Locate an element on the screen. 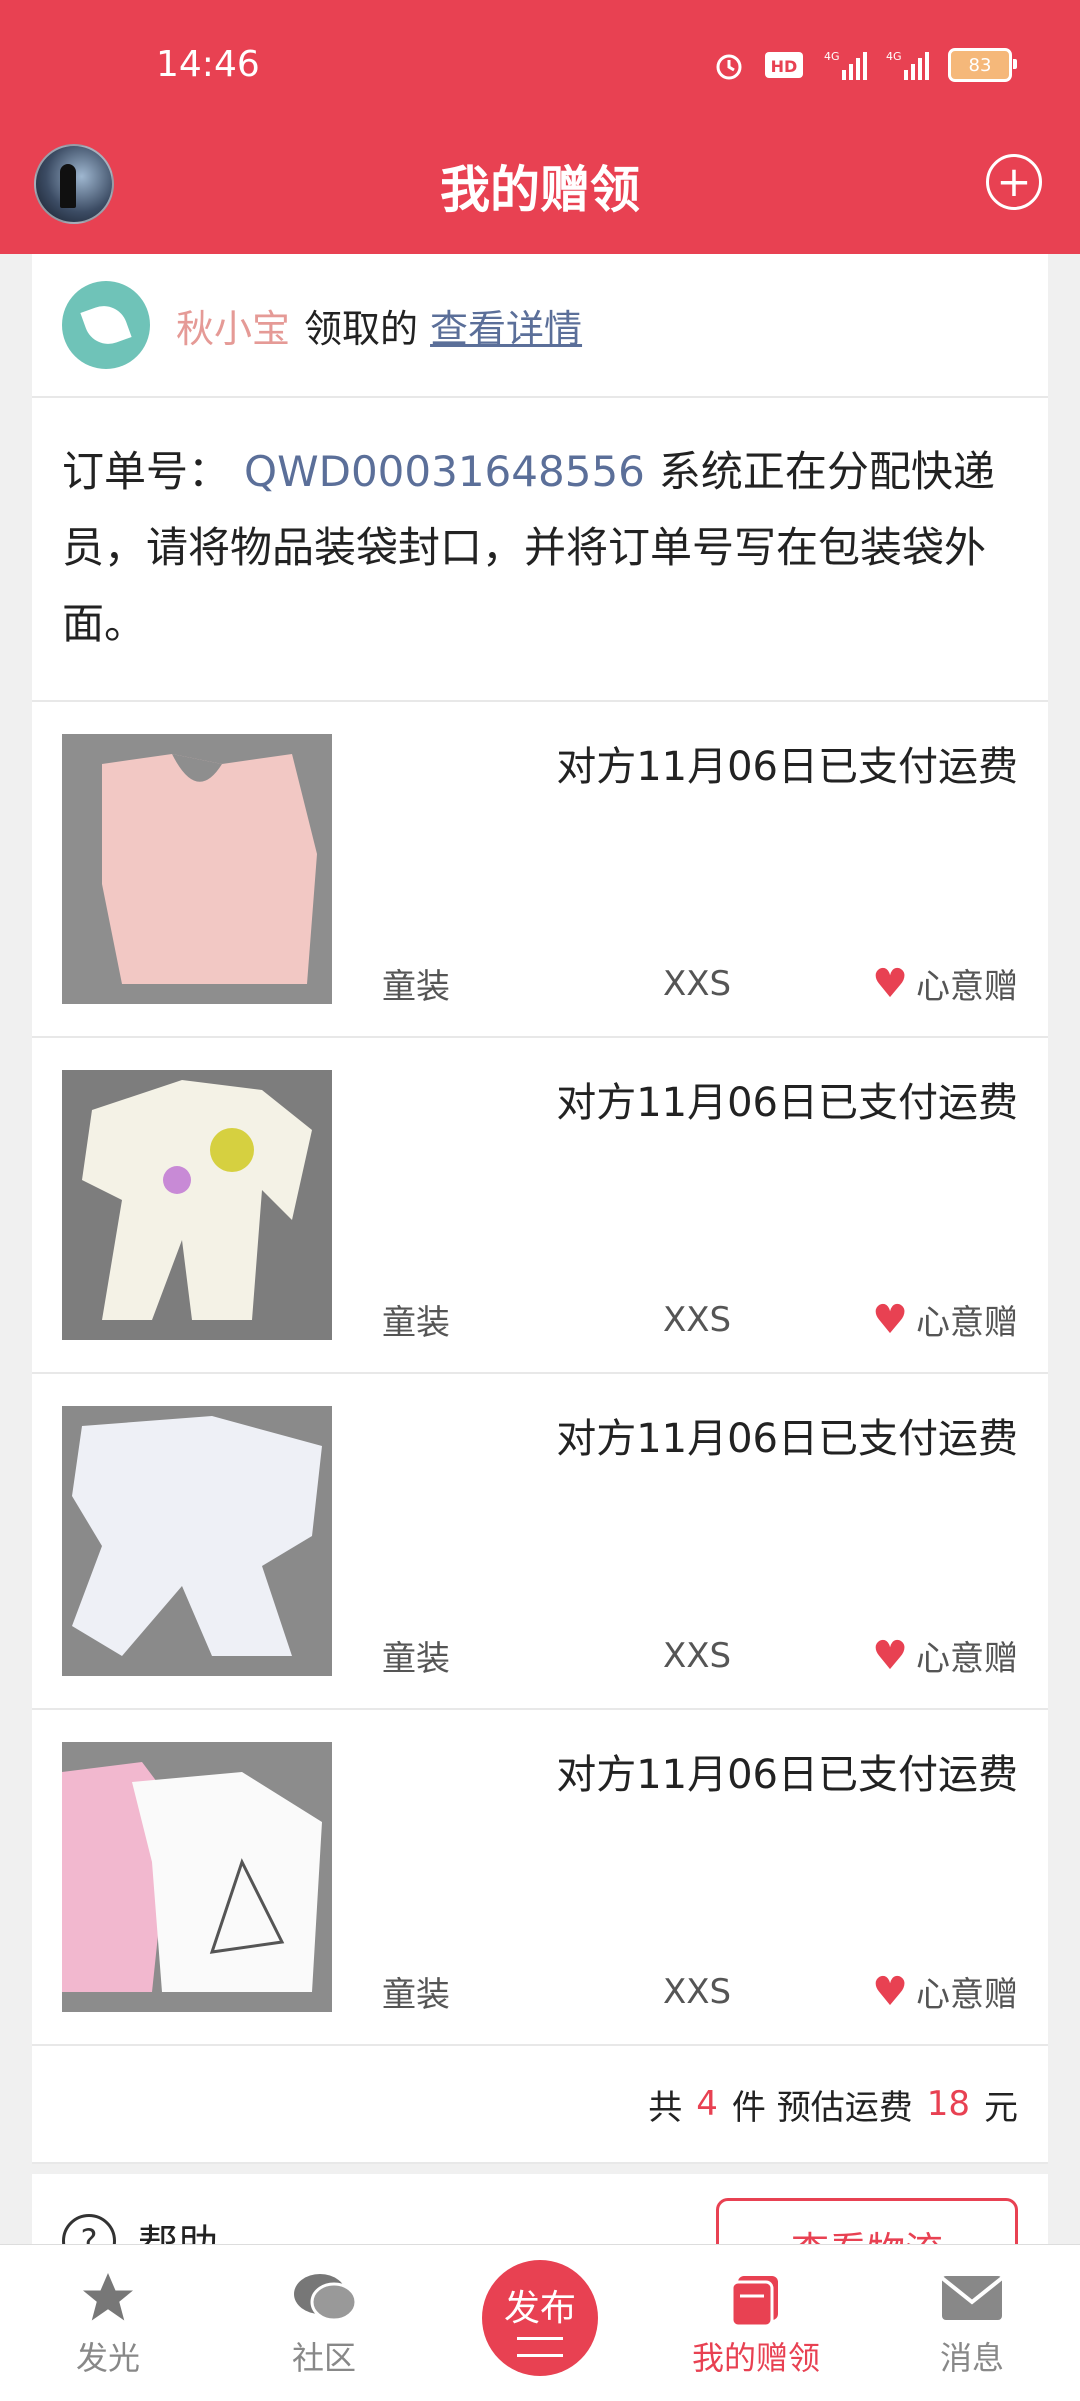 The height and width of the screenshot is (2401, 1080). tab-label: 我的赠领 is located at coordinates (755, 2358).